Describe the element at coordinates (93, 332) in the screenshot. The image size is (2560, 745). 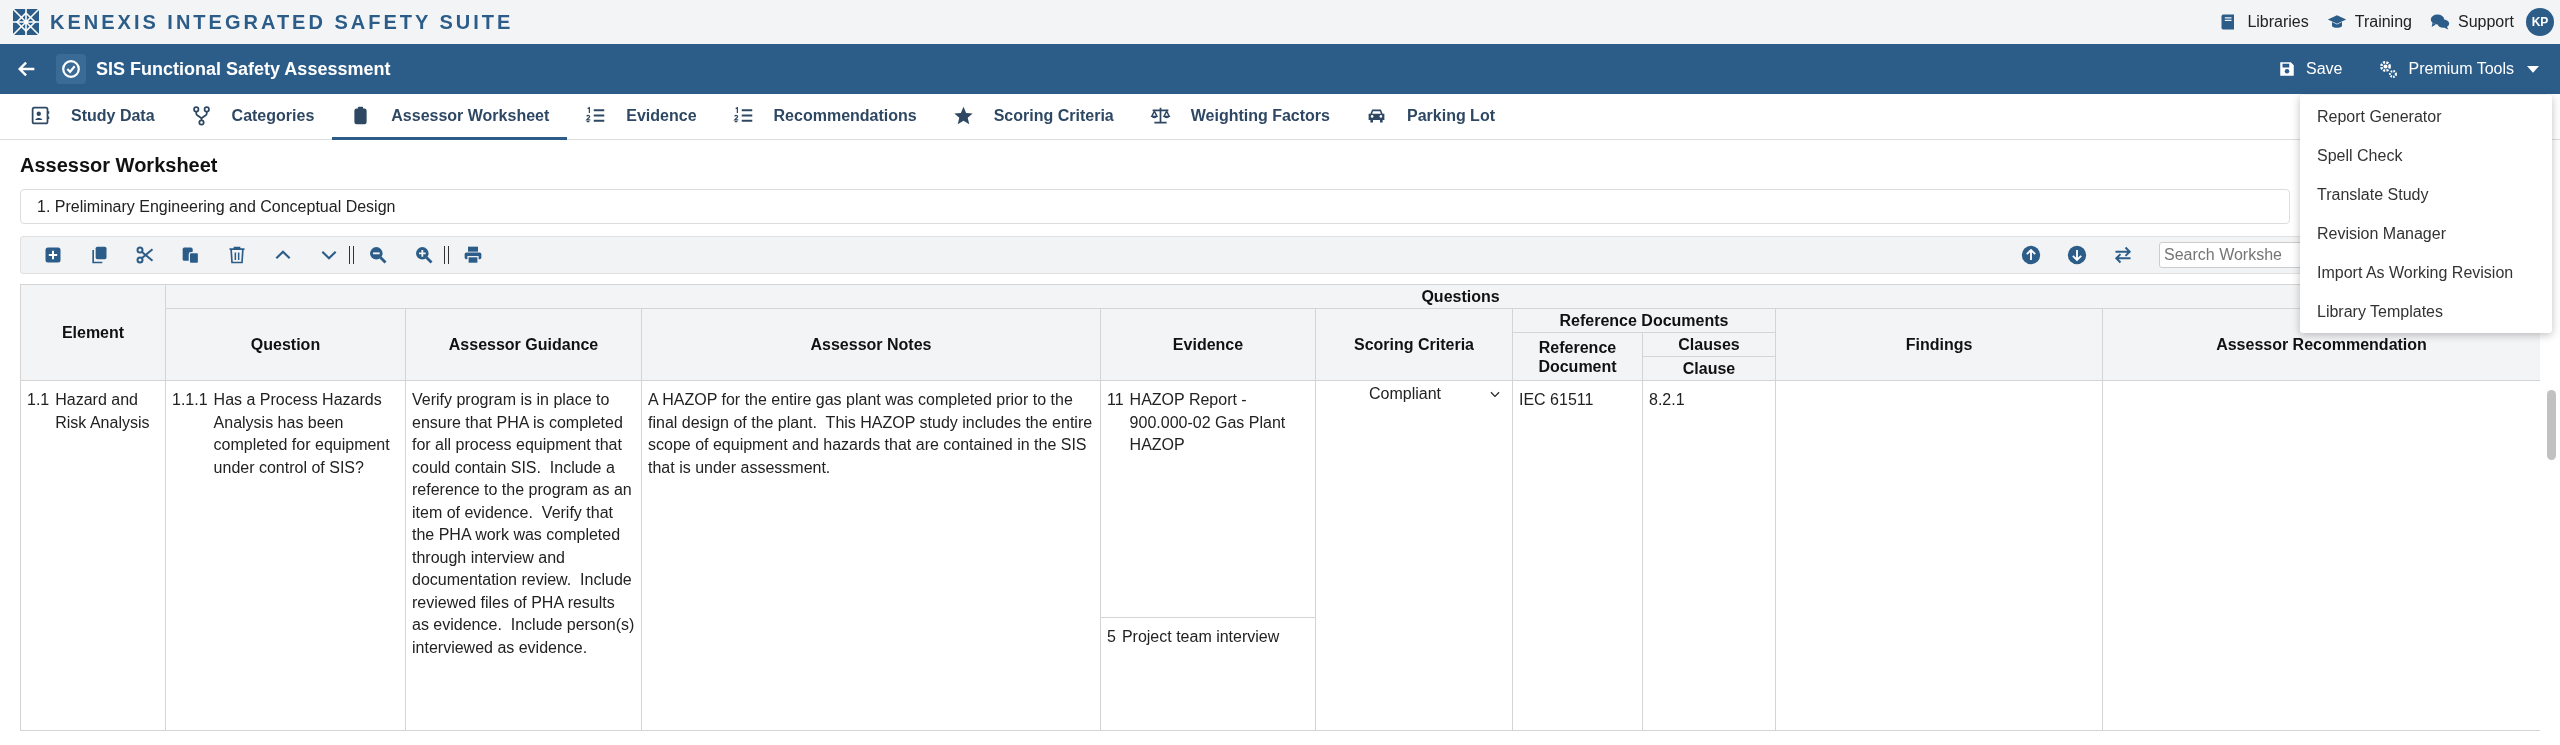
I see `column-header: Element` at that location.